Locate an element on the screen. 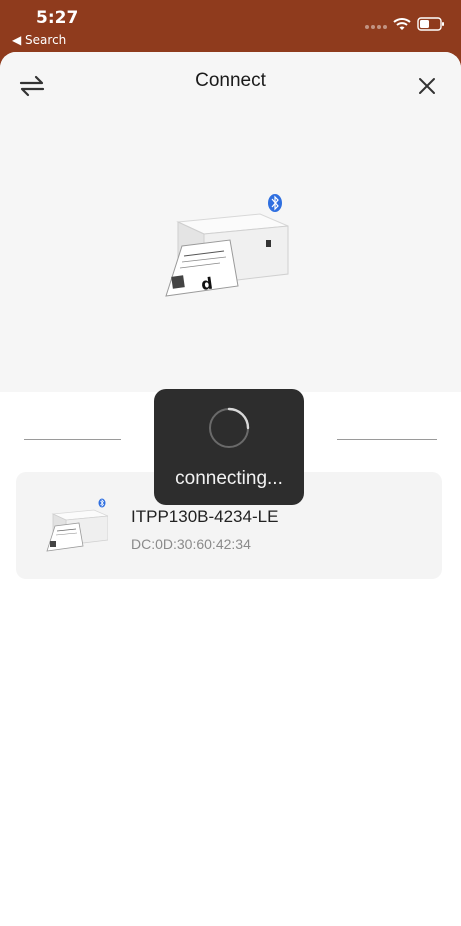  status-time: 5:27 is located at coordinates (57, 18).